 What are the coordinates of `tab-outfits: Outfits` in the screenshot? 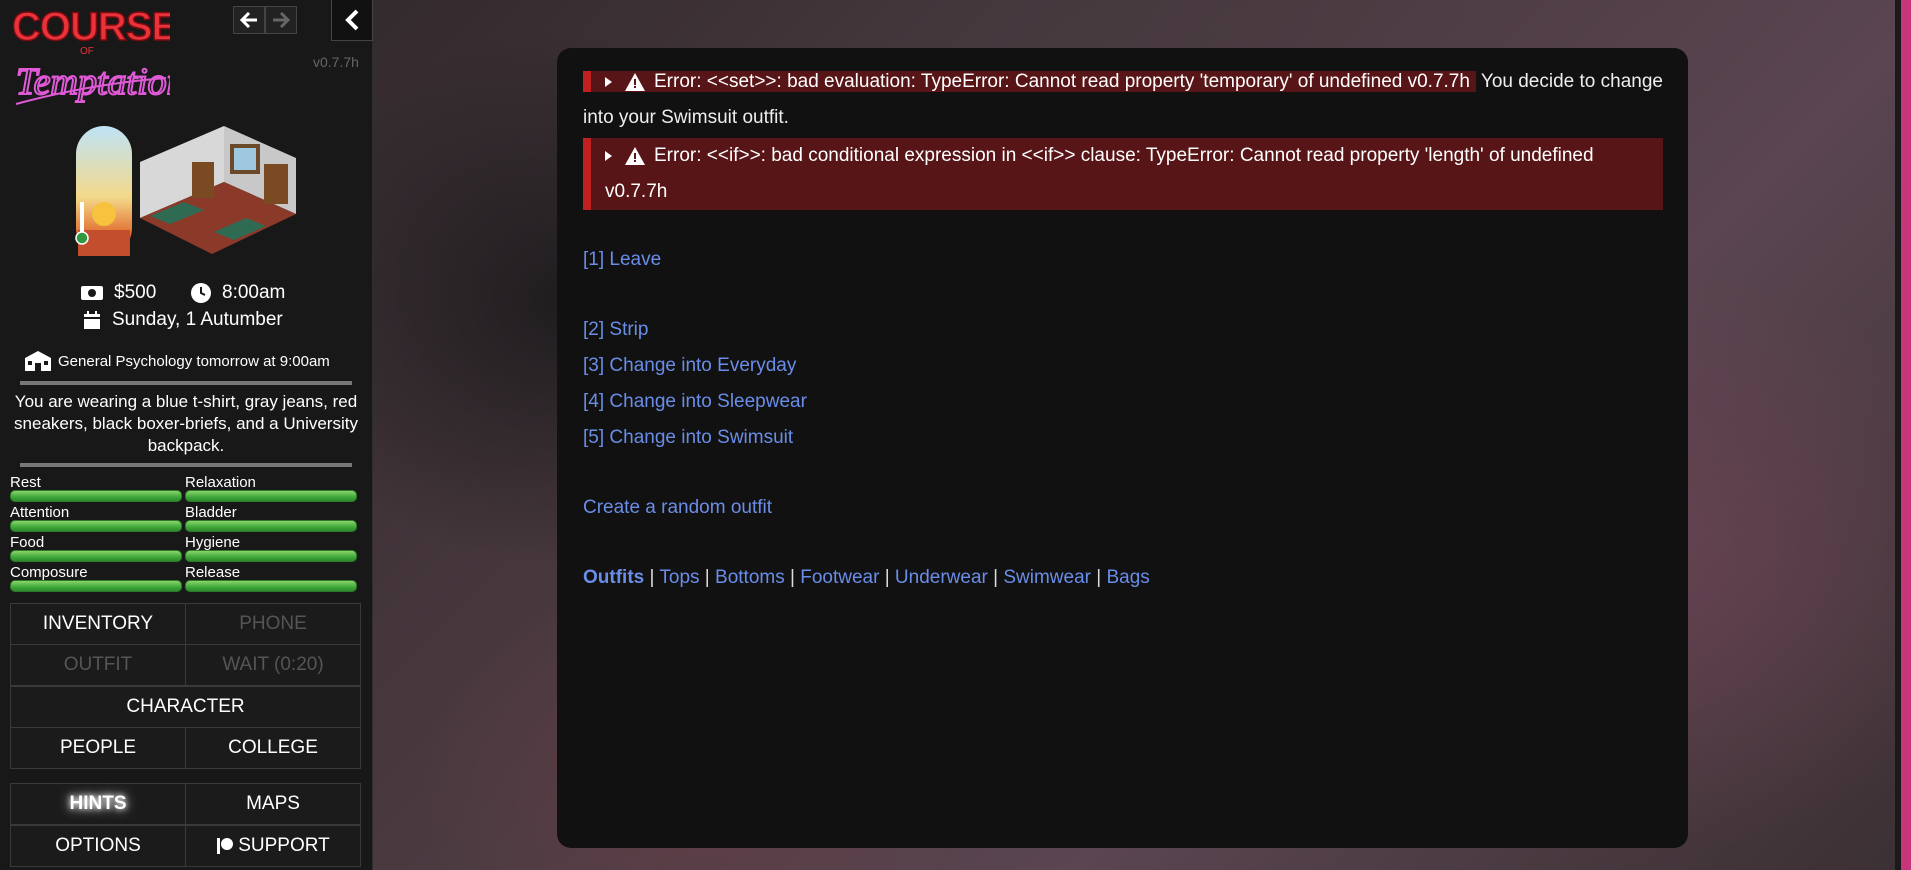 It's located at (613, 577).